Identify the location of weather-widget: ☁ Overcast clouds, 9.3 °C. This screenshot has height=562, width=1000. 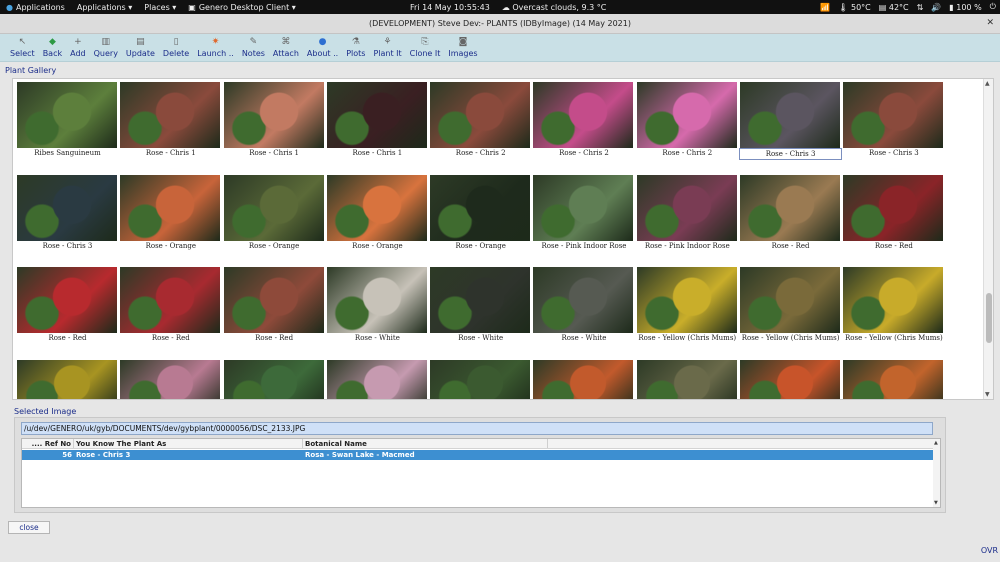
(554, 7).